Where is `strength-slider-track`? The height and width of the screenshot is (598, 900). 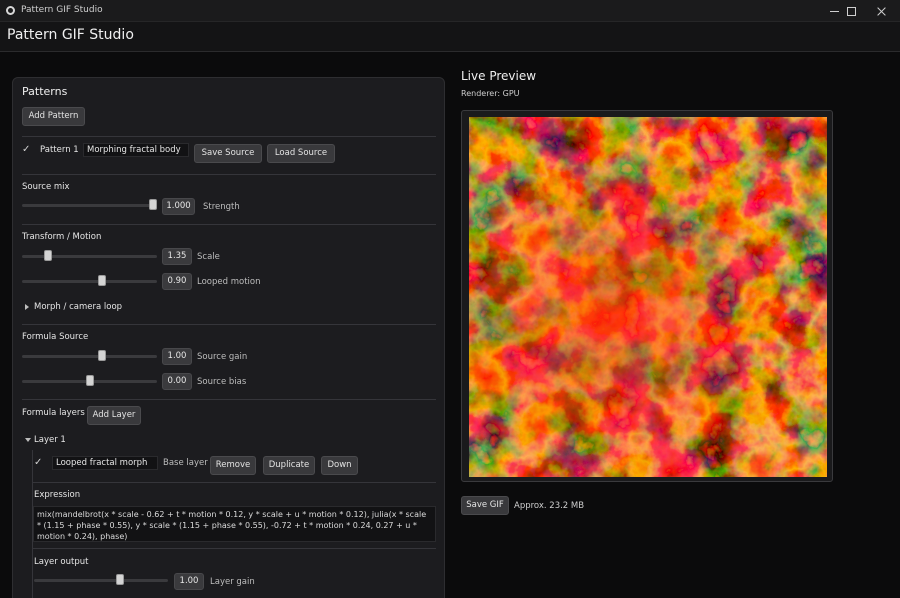 strength-slider-track is located at coordinates (89, 205).